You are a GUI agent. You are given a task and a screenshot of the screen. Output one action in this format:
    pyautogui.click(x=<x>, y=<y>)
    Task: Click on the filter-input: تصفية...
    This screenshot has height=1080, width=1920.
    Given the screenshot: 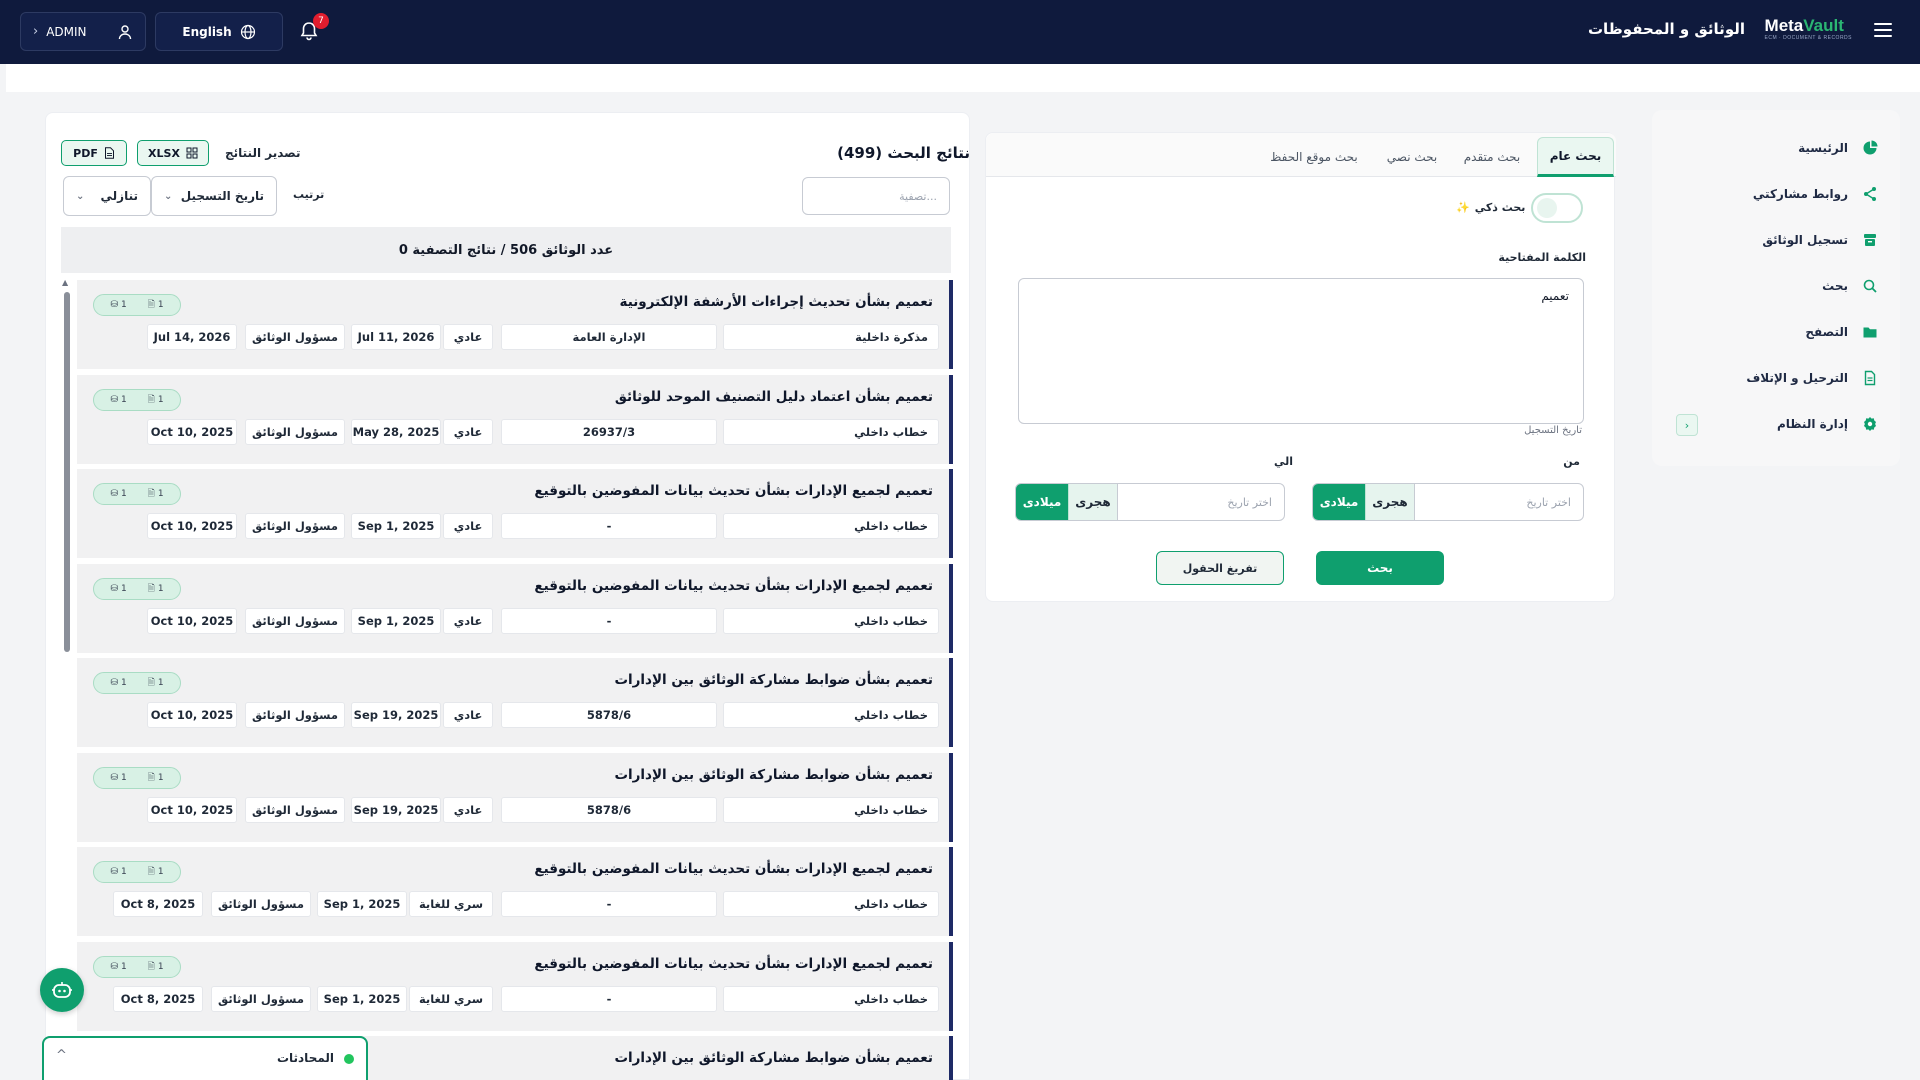 What is the action you would take?
    pyautogui.click(x=876, y=196)
    